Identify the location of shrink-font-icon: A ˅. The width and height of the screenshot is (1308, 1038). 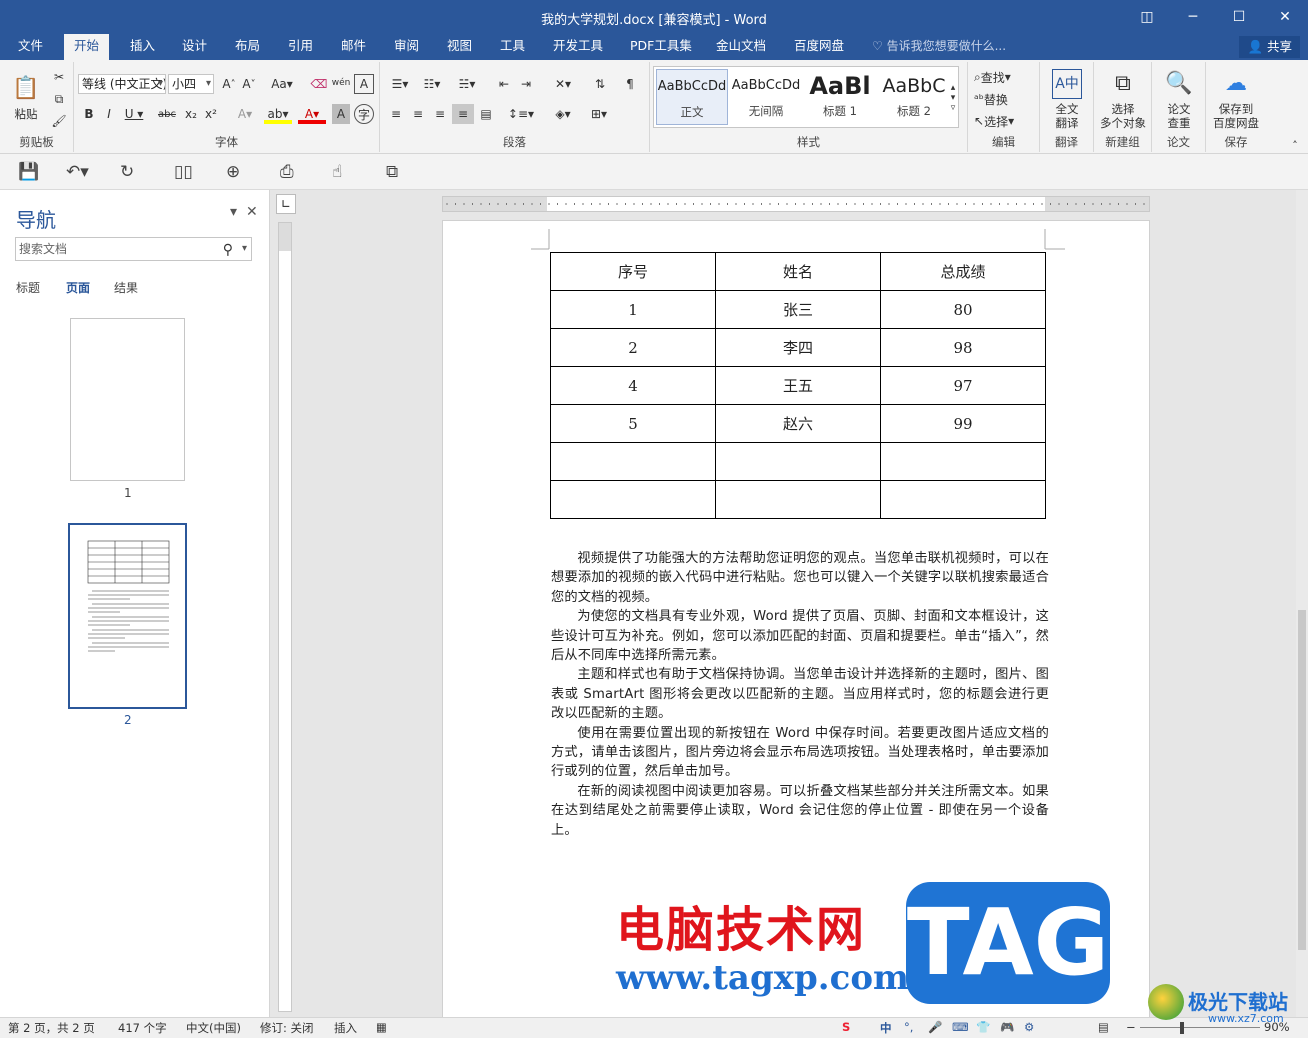
(249, 84).